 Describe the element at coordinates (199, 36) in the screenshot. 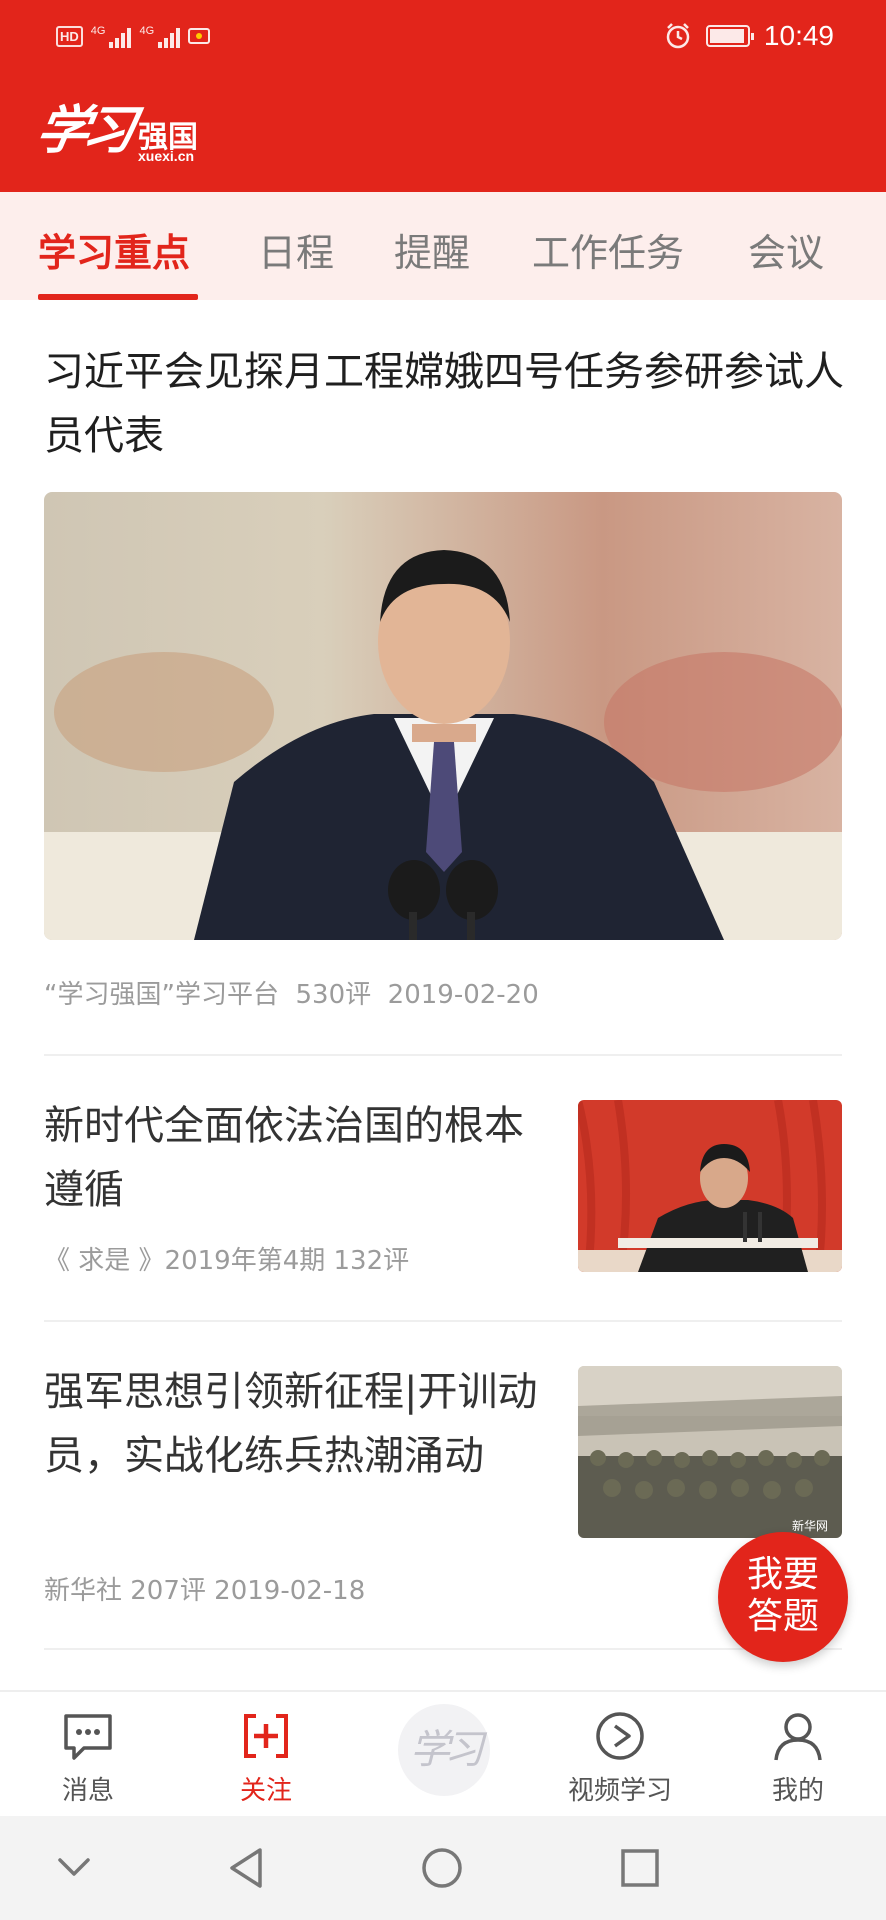

I see `notification-icon` at that location.